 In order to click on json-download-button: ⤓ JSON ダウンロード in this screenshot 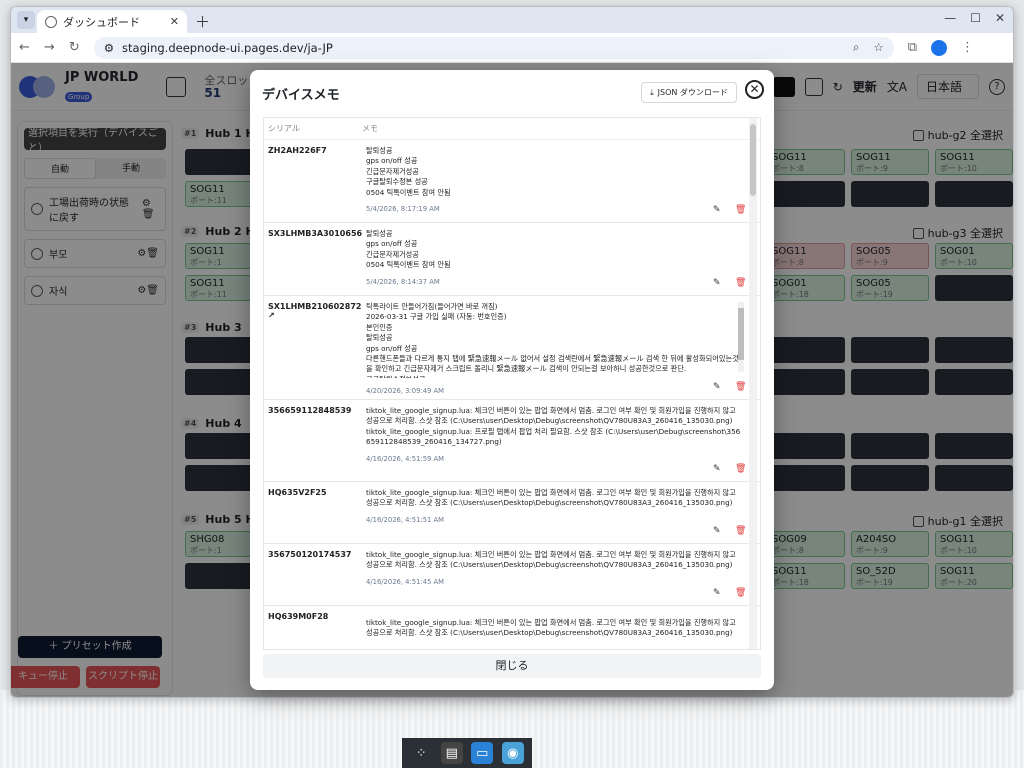, I will do `click(689, 92)`.